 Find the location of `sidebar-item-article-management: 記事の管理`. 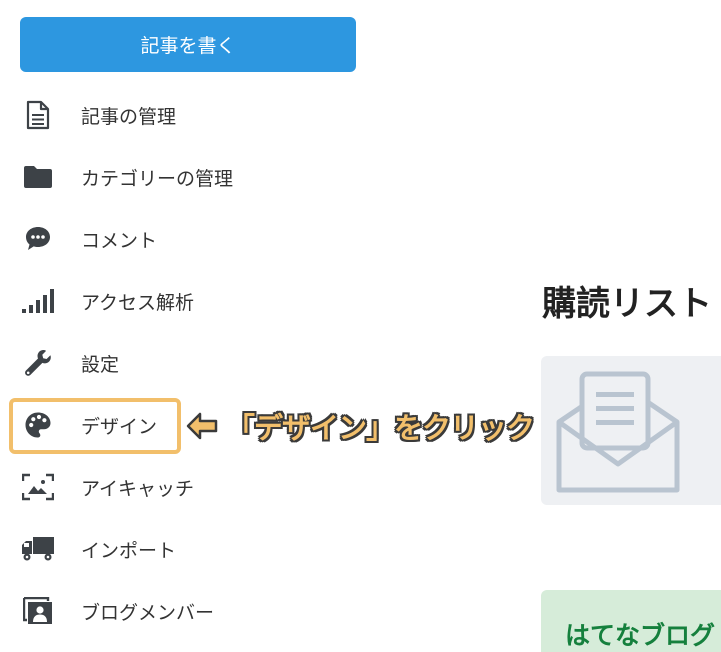

sidebar-item-article-management: 記事の管理 is located at coordinates (190, 115).